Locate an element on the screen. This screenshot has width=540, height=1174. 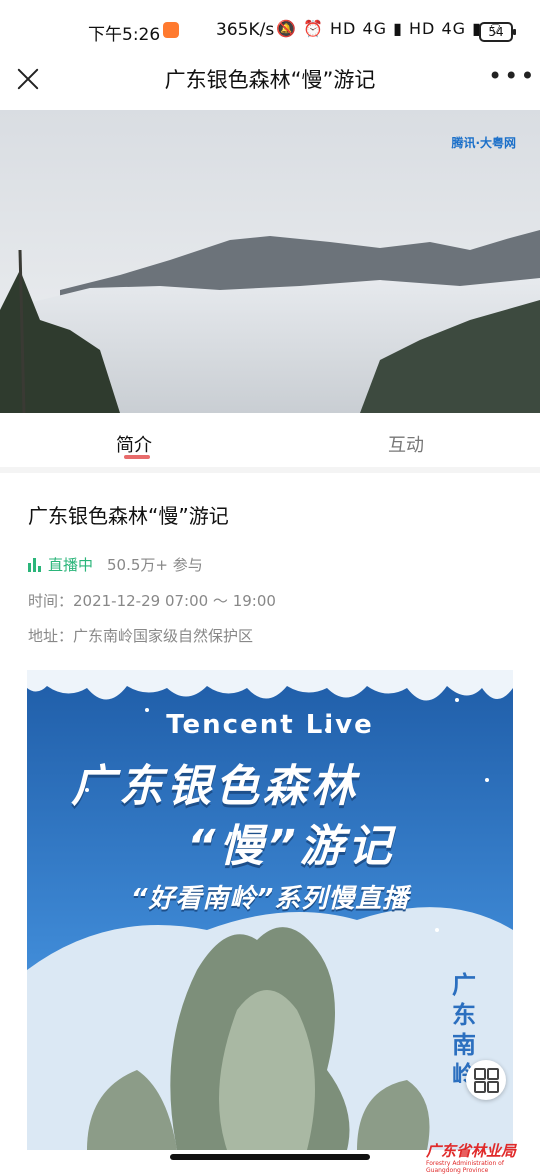
app-notification-icon is located at coordinates (171, 30).